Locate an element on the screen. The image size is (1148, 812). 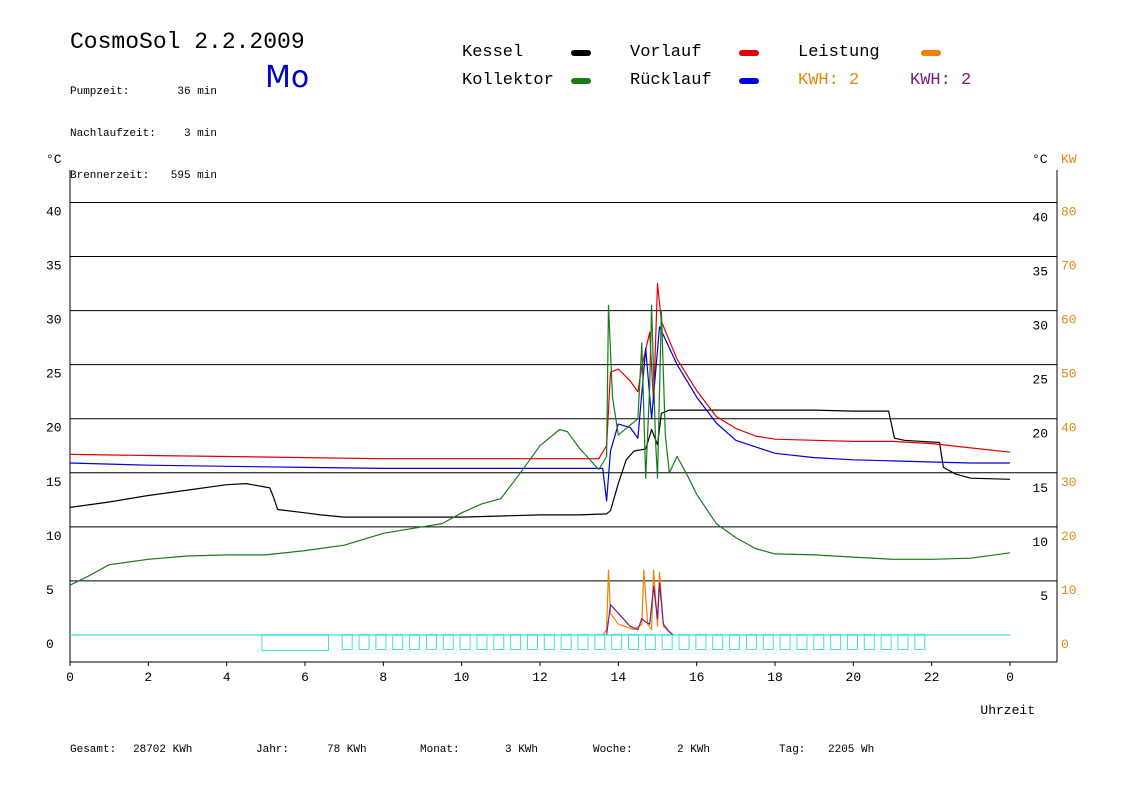
y-tick-label-right: 25 is located at coordinates (1040, 380).